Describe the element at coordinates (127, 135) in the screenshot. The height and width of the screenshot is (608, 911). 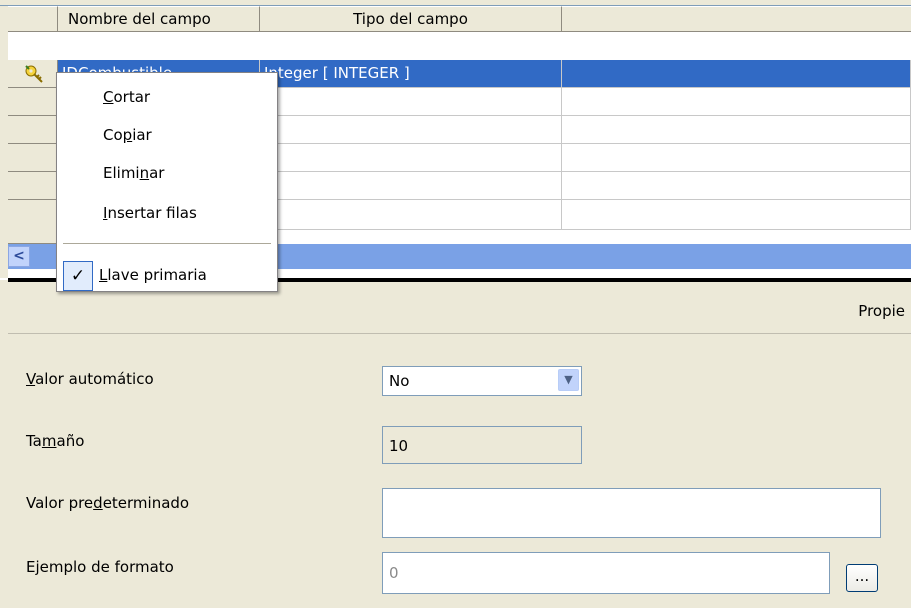
I see `mnemonic: p` at that location.